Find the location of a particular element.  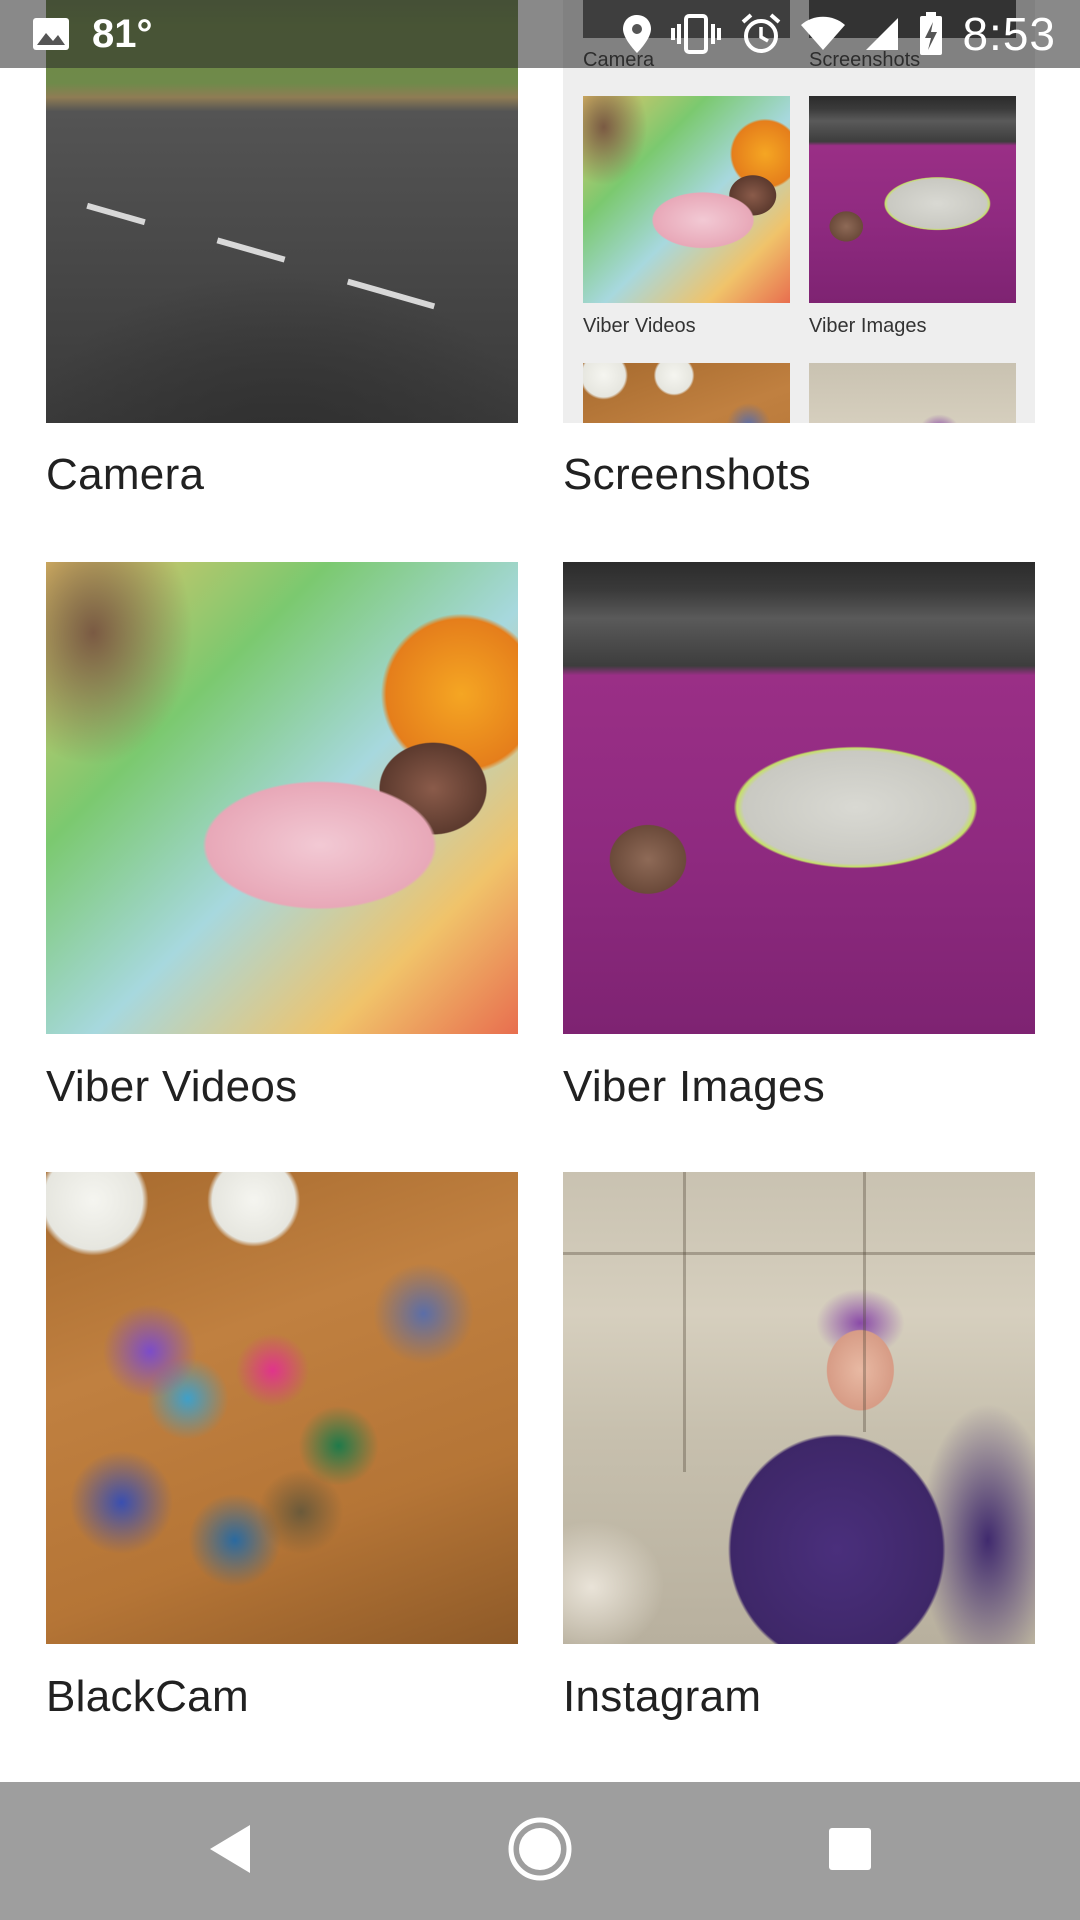

album-instagram: Instagram is located at coordinates (799, 1452).